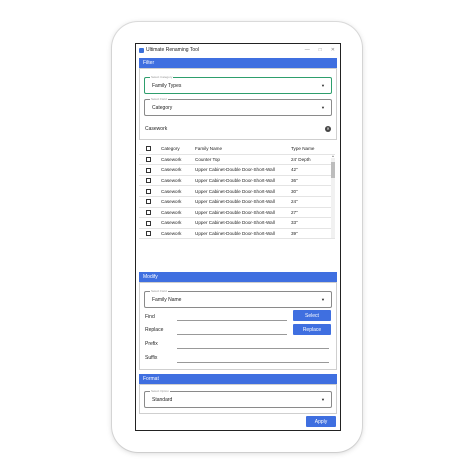  I want to click on cell-type-name: 24", so click(313, 202).